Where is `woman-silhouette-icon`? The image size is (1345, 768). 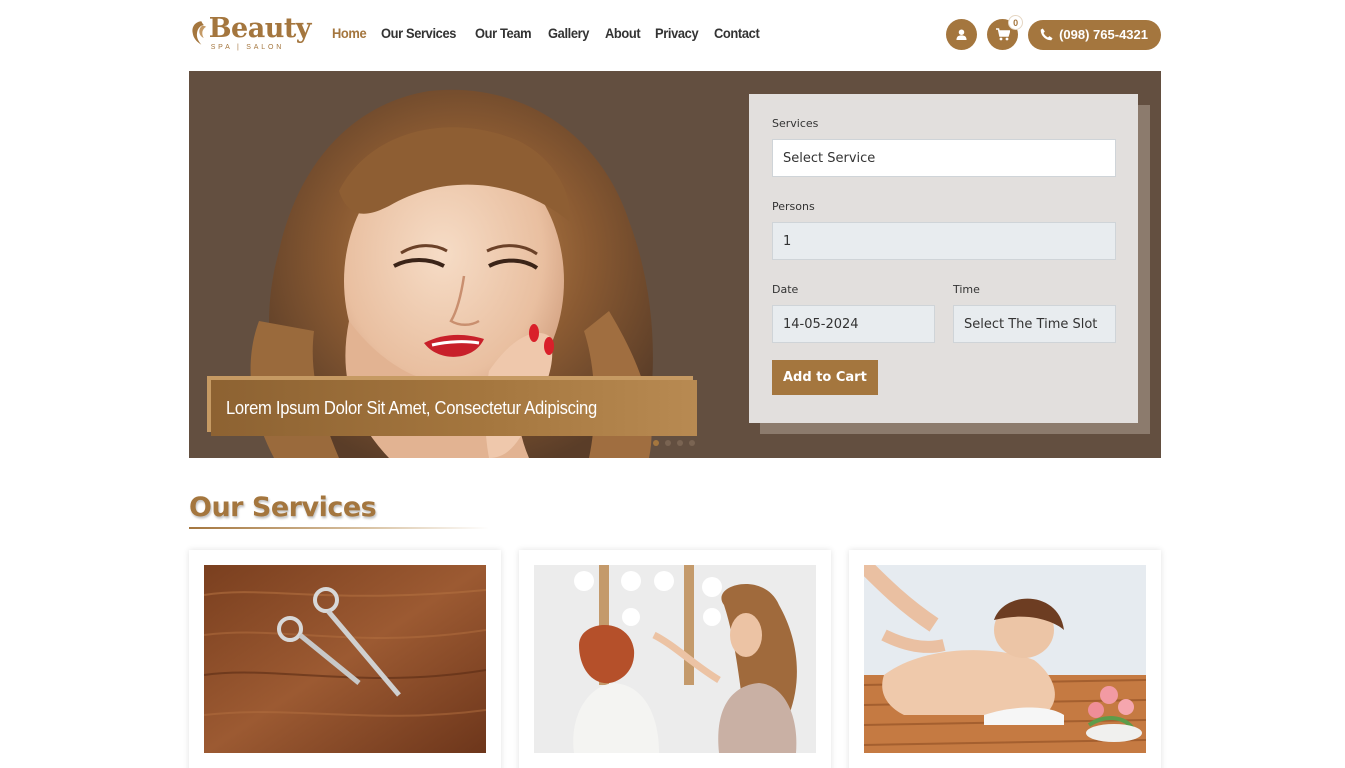 woman-silhouette-icon is located at coordinates (199, 33).